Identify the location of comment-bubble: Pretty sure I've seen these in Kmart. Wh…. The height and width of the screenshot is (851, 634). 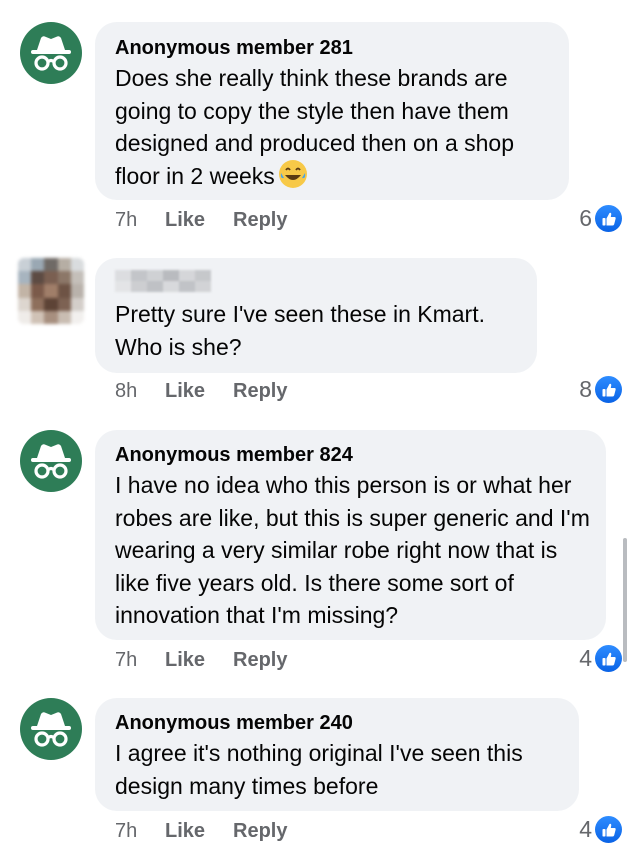
(316, 315).